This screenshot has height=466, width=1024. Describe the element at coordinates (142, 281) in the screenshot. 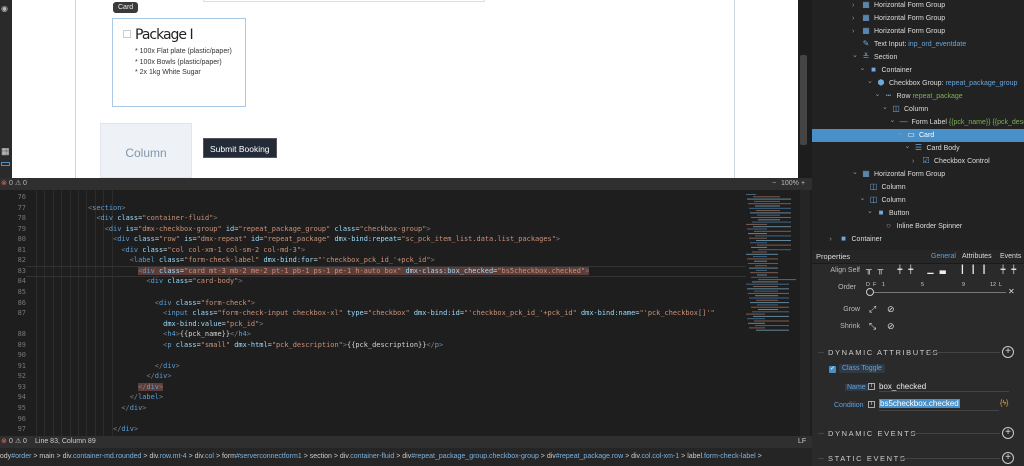

I see `code-line: <div class="card-body">` at that location.